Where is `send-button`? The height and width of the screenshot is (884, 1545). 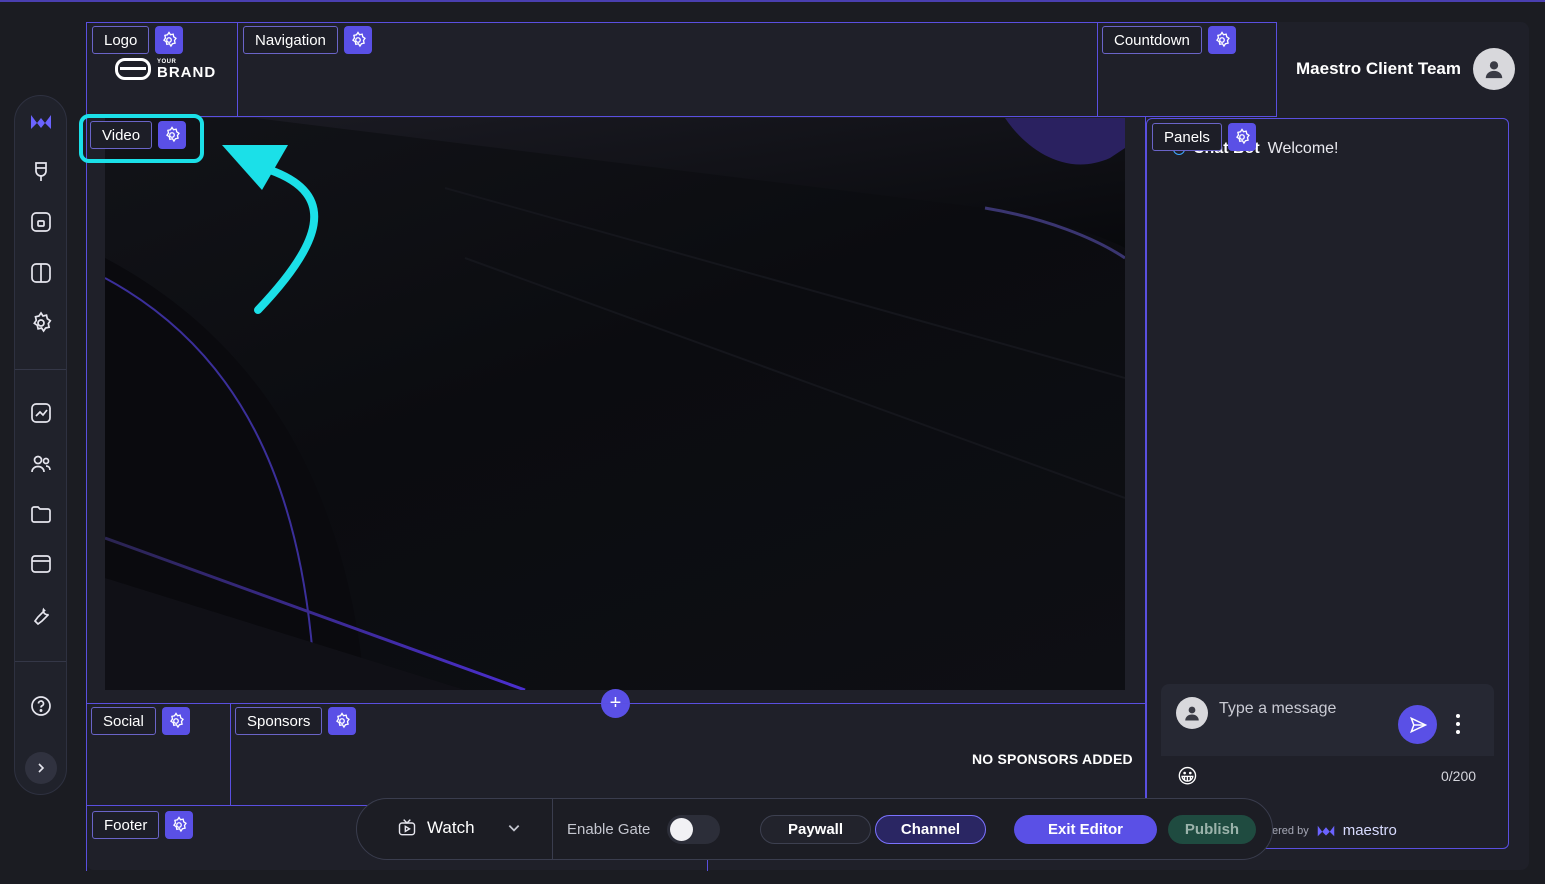
send-button is located at coordinates (1417, 724).